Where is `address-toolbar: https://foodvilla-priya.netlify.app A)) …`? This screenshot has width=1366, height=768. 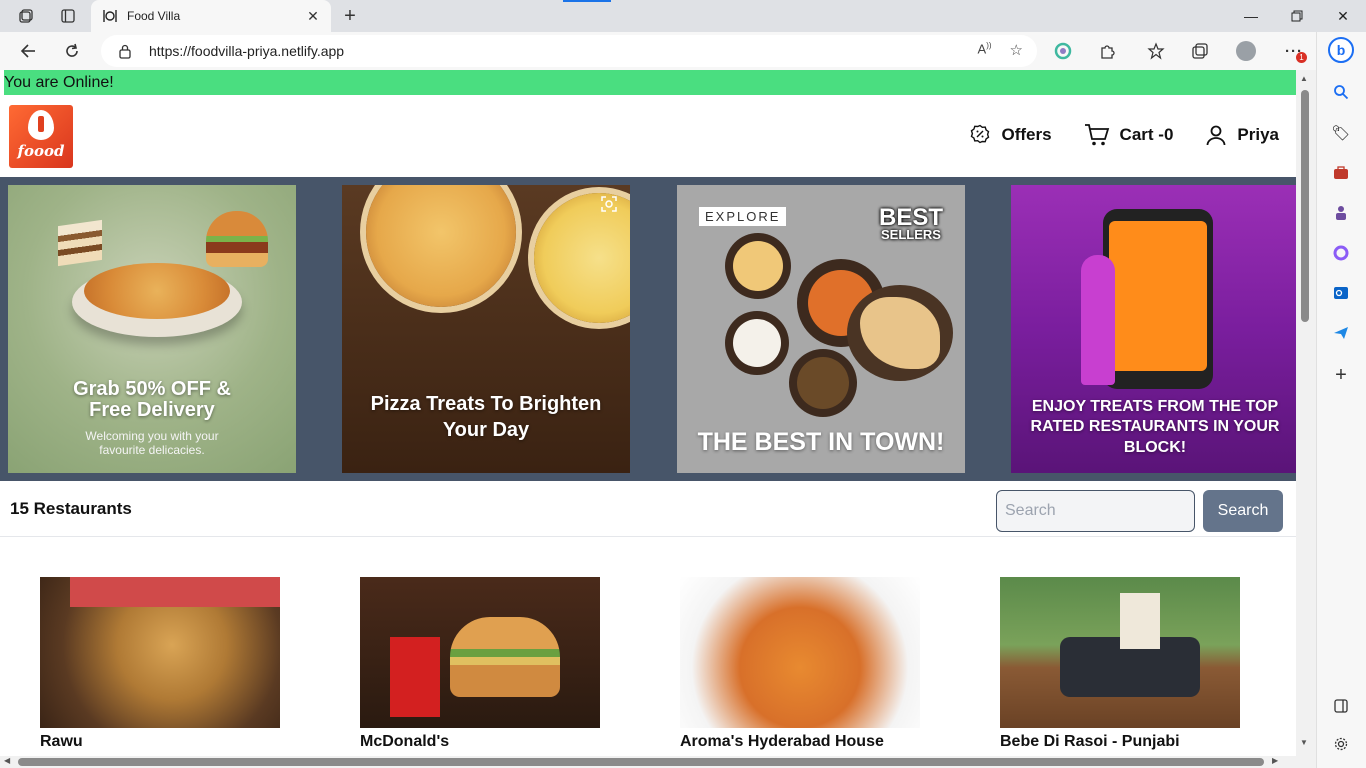 address-toolbar: https://foodvilla-priya.netlify.app A)) … is located at coordinates (658, 51).